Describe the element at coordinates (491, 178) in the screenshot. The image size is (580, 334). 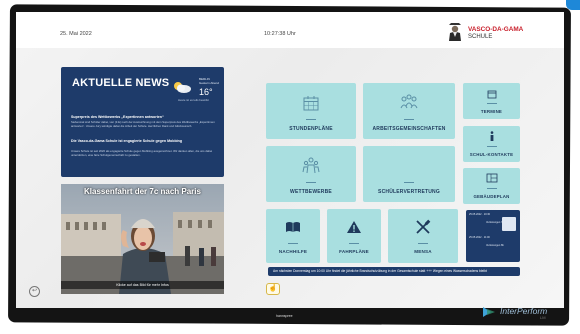
I see `building-map-icon` at that location.